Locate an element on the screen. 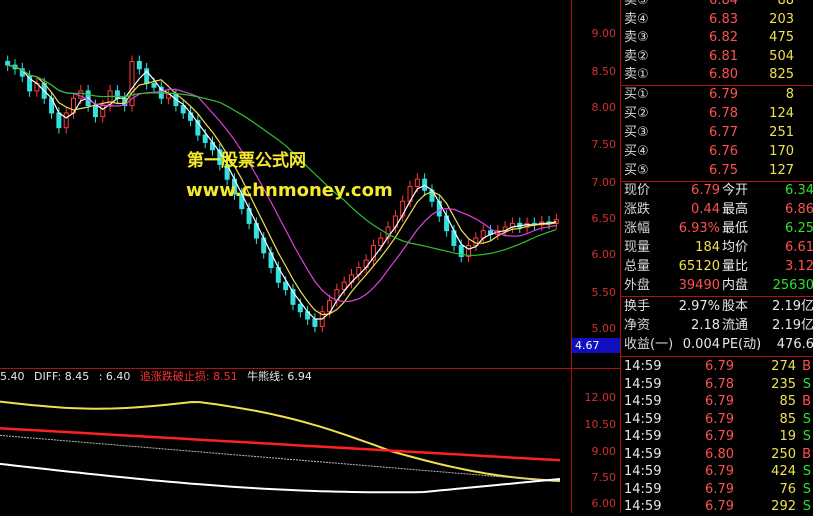 This screenshot has width=813, height=516. ask-row: 卖④ 6.83 203 is located at coordinates (717, 20).